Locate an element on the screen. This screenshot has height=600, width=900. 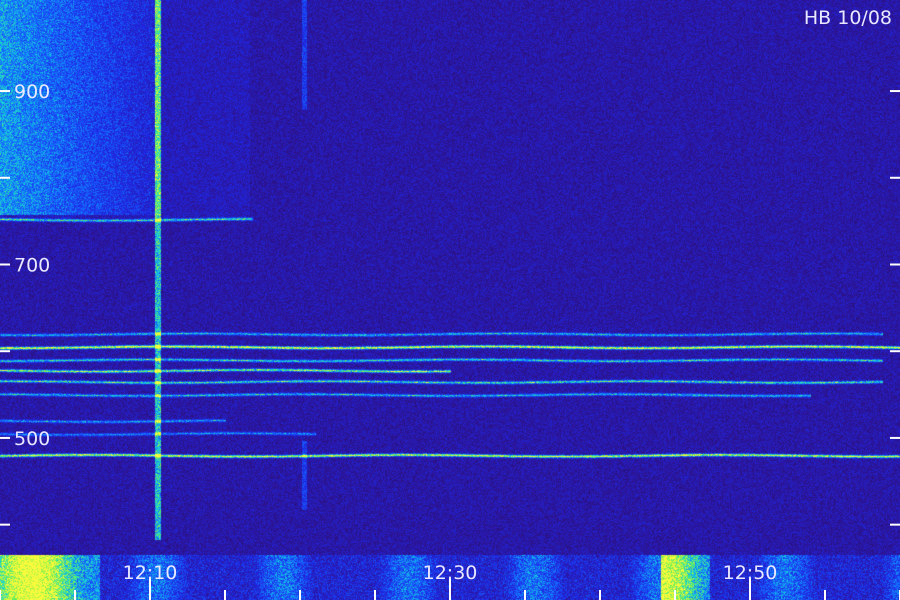
chart-title: HB 10/08 is located at coordinates (848, 18).